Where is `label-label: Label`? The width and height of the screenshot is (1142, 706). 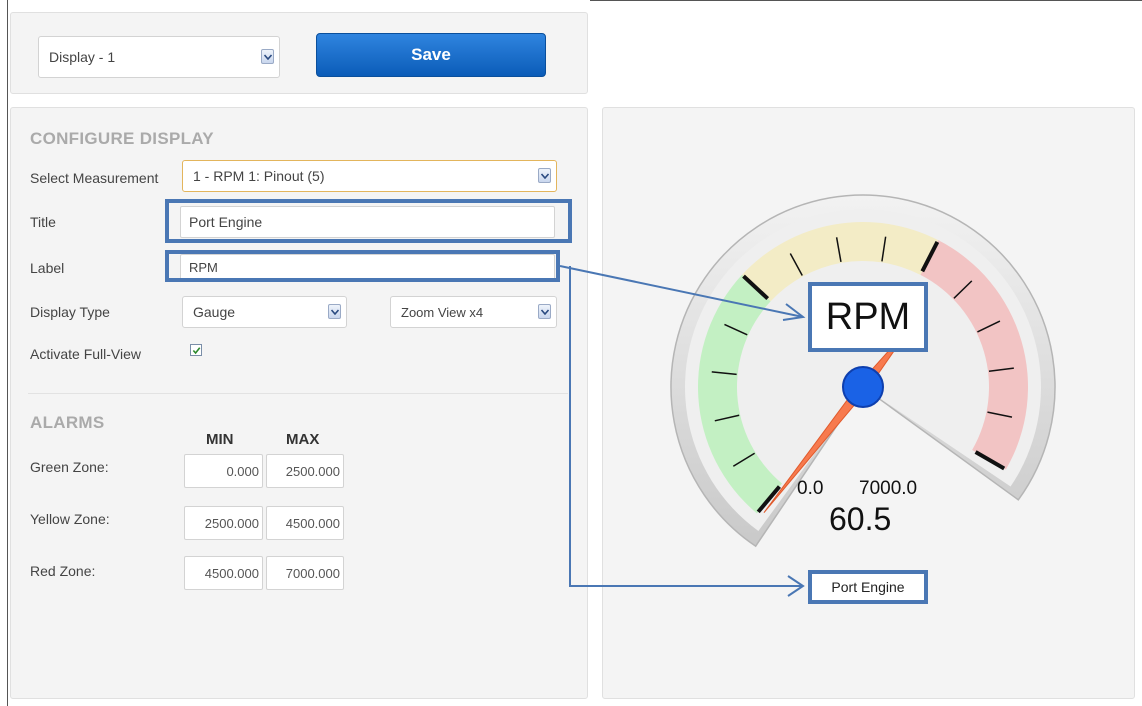 label-label: Label is located at coordinates (47, 268).